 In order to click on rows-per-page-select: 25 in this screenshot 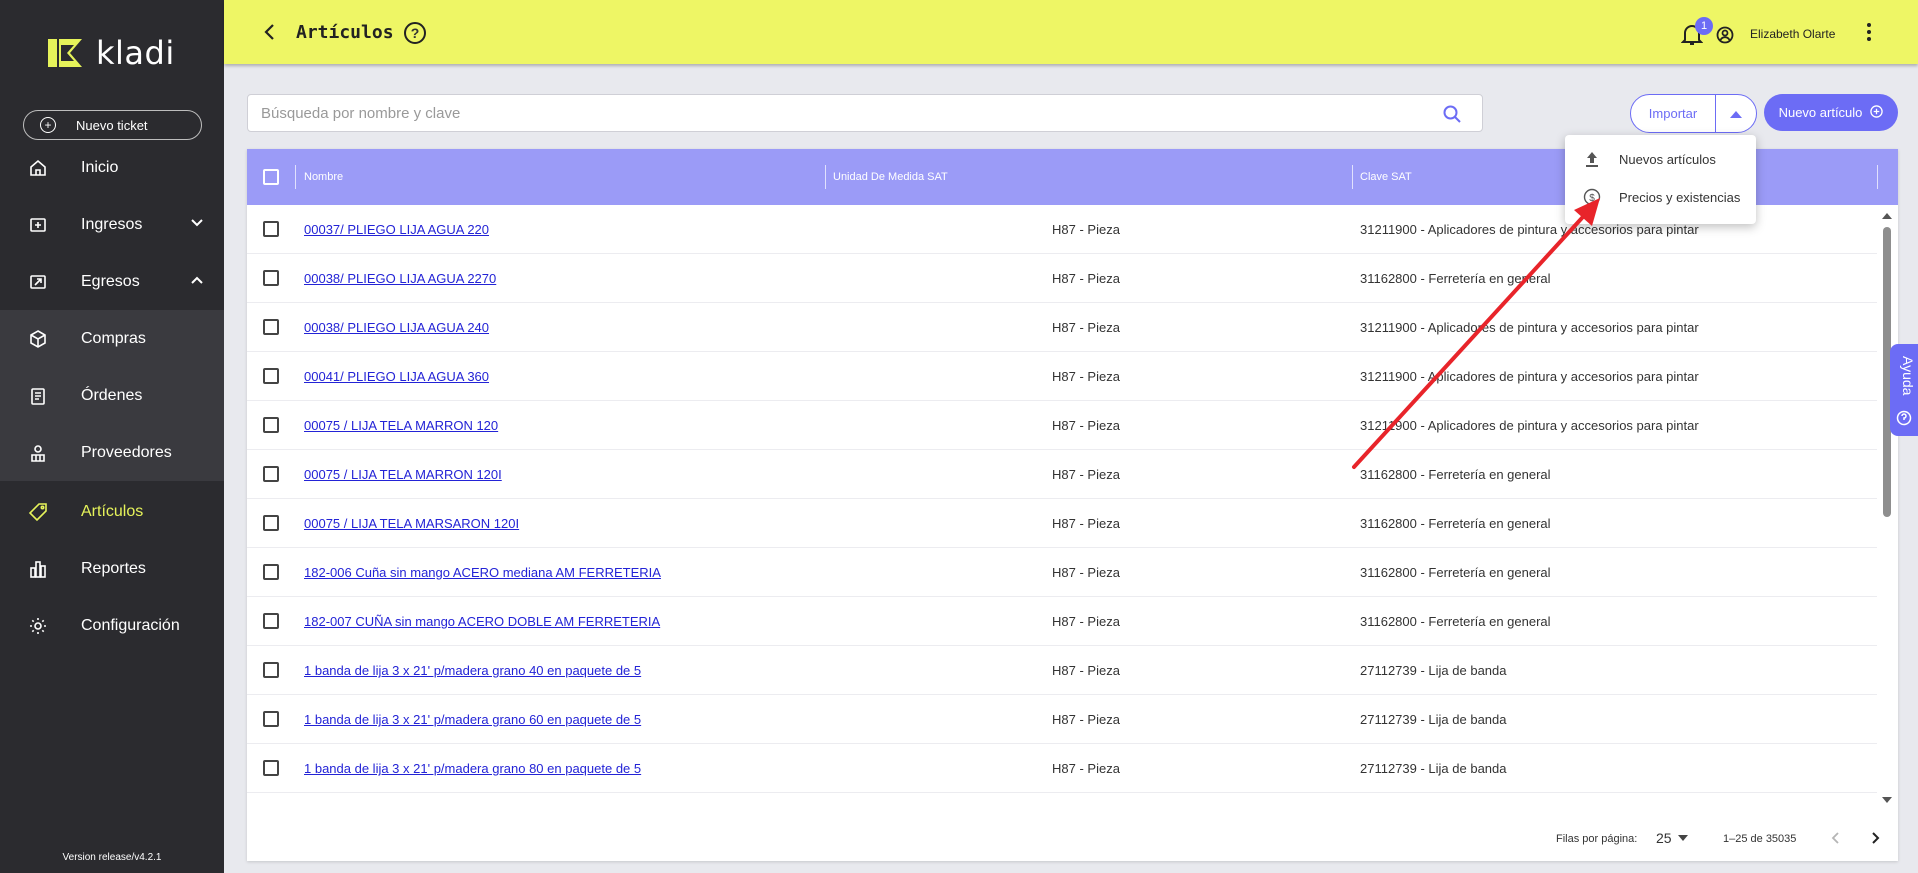, I will do `click(1672, 838)`.